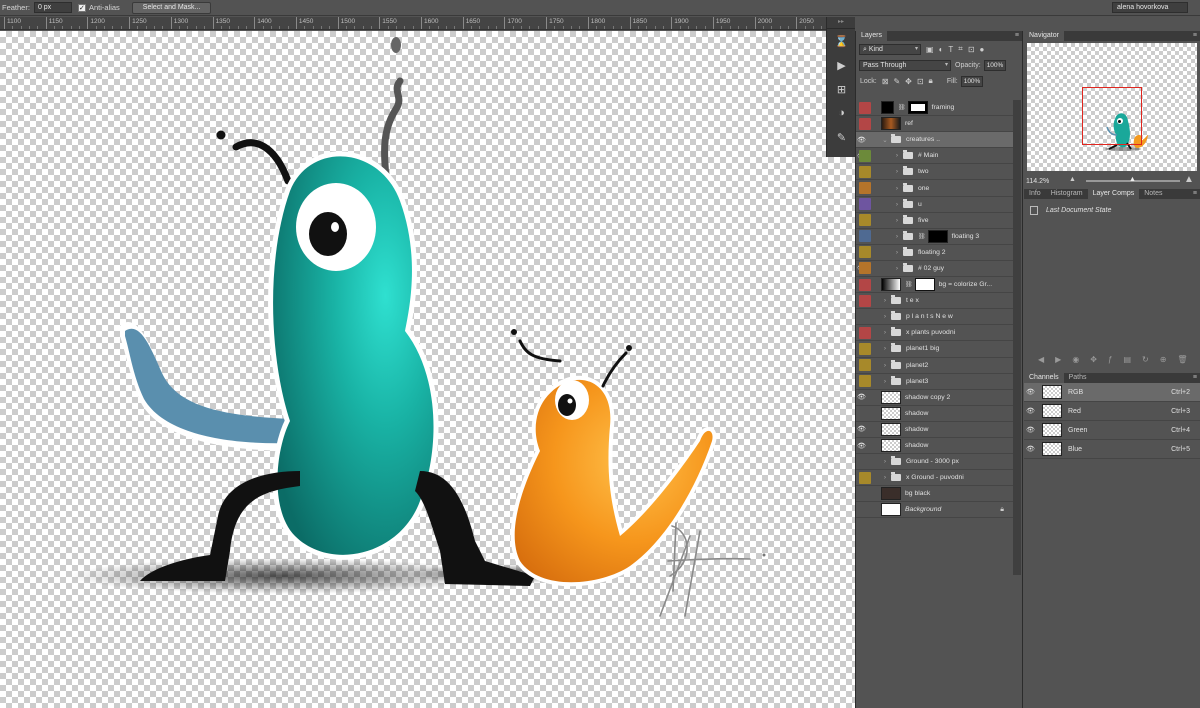 The height and width of the screenshot is (708, 1200). I want to click on opacity-input: 100%, so click(994, 65).